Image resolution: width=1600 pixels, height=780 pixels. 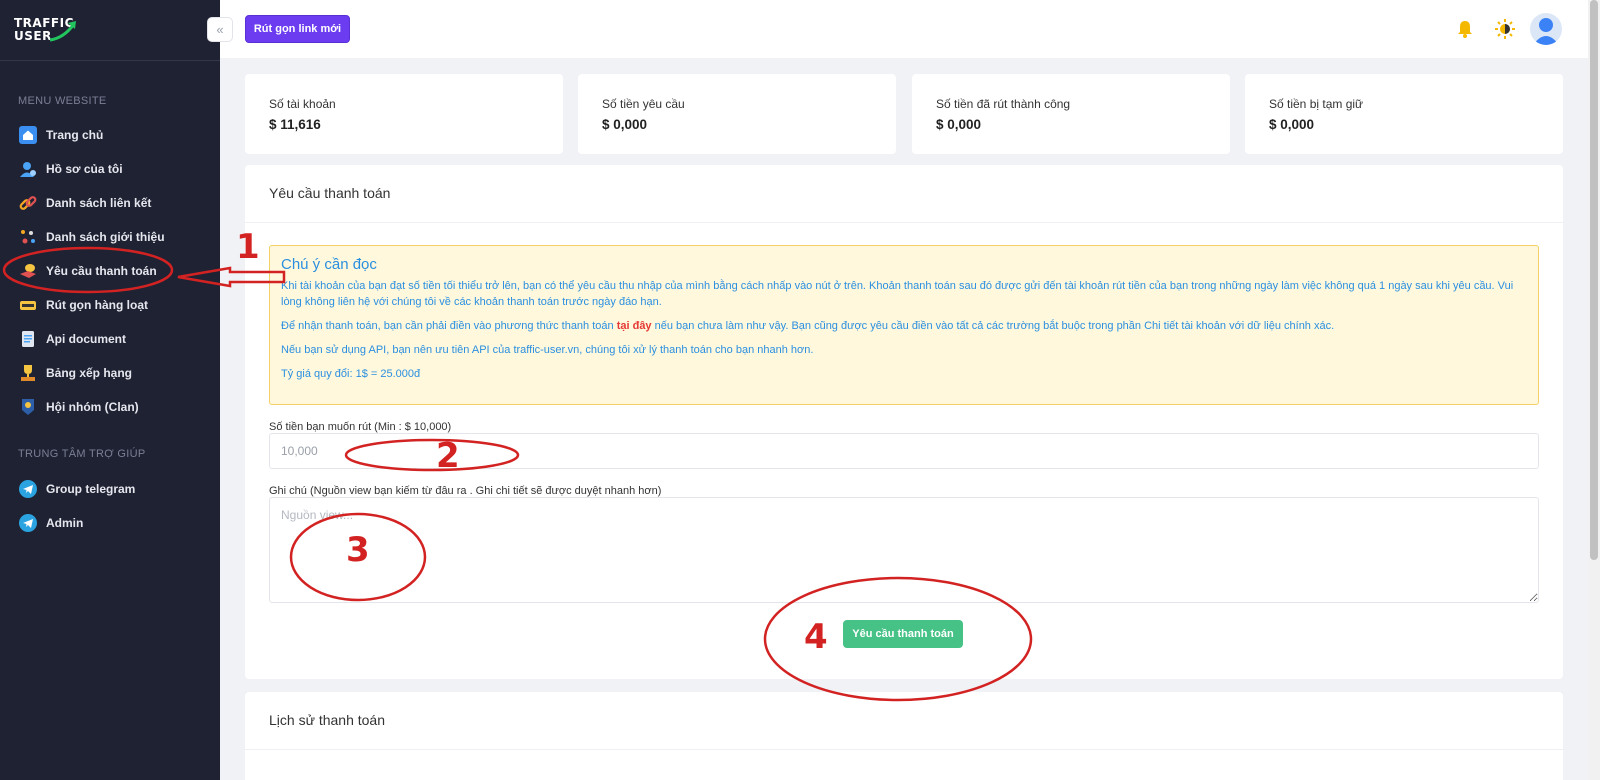 What do you see at coordinates (84, 169) in the screenshot?
I see `sidebar-item-label: Hồ sơ của tôi` at bounding box center [84, 169].